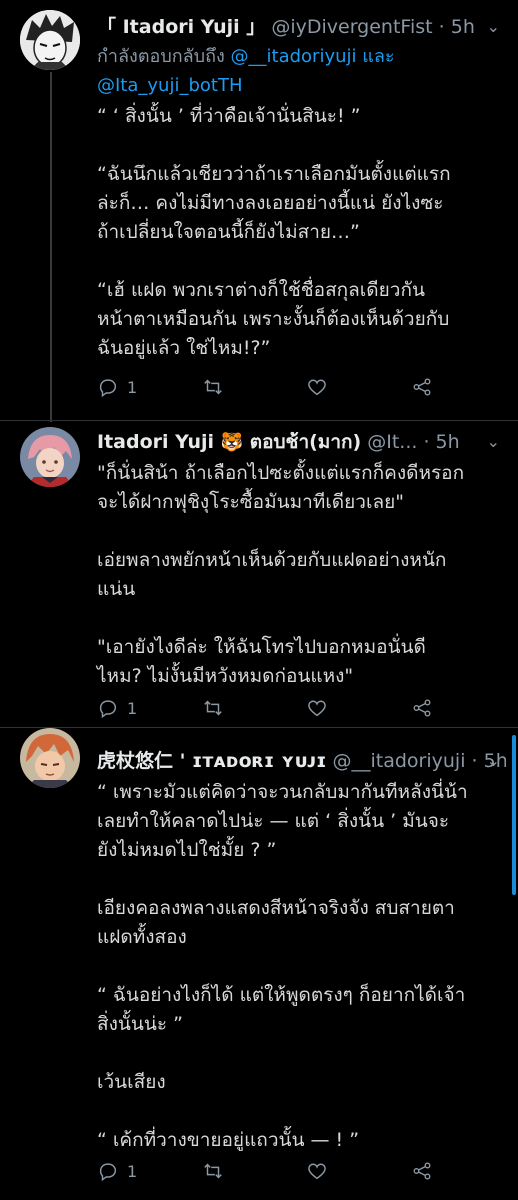  What do you see at coordinates (181, 27) in the screenshot?
I see `display-name: 「 Itadori Yuji 」` at bounding box center [181, 27].